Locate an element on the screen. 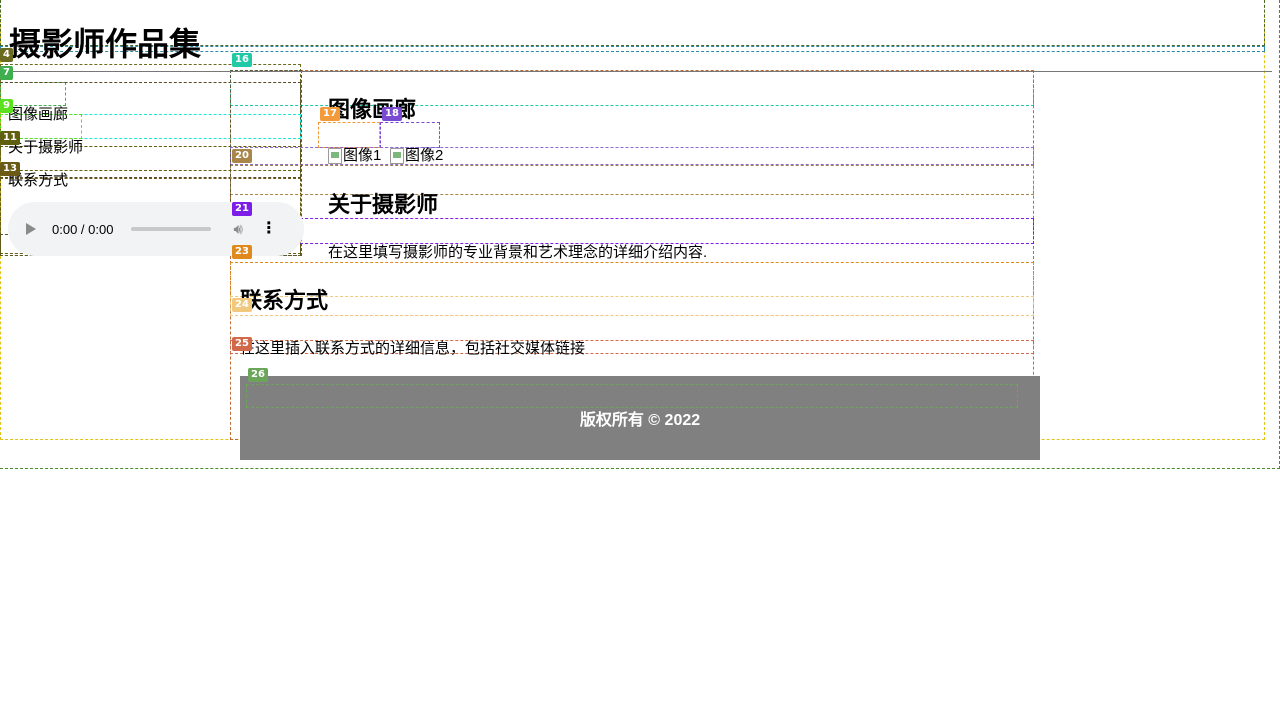 The image size is (1280, 720). volume-icon: 🔊︎ is located at coordinates (237, 229).